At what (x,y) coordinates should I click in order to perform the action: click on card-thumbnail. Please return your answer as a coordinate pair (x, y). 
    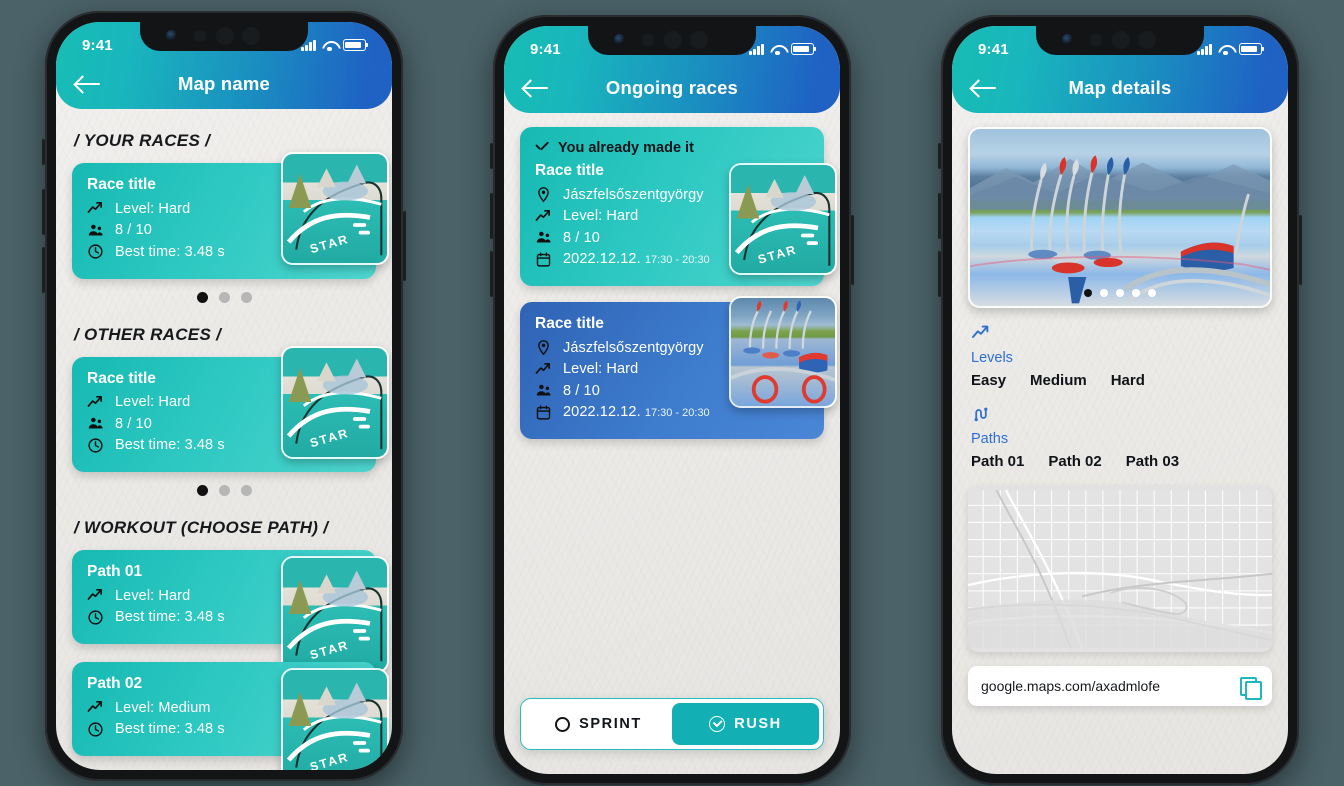
    Looking at the image, I should click on (783, 352).